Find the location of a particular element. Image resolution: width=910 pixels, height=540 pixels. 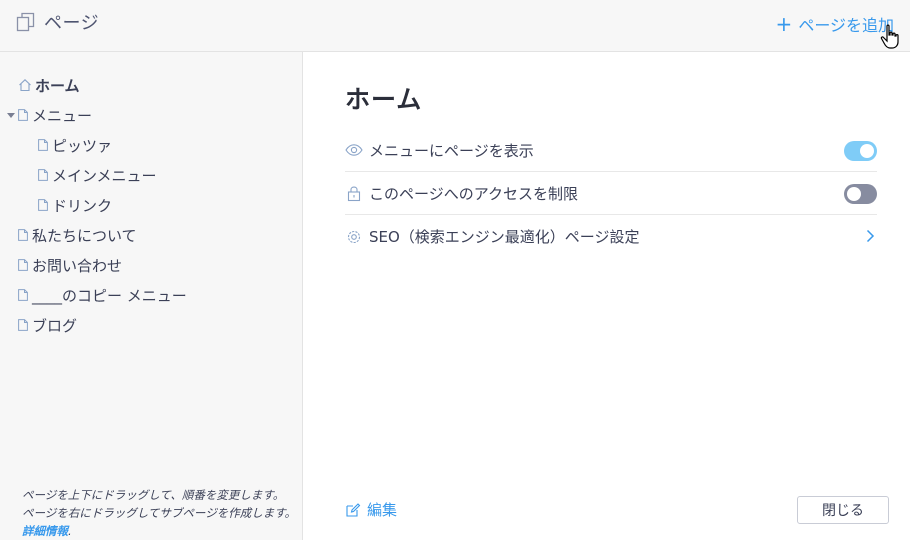

restrict-access-toggle is located at coordinates (860, 194).